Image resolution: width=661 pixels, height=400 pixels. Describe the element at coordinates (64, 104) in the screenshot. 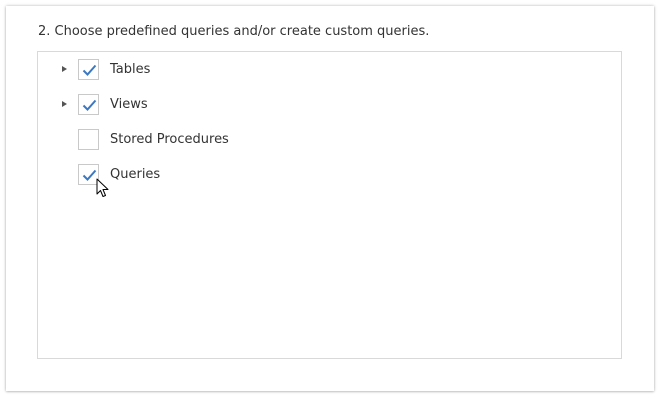

I see `expand-views-icon` at that location.